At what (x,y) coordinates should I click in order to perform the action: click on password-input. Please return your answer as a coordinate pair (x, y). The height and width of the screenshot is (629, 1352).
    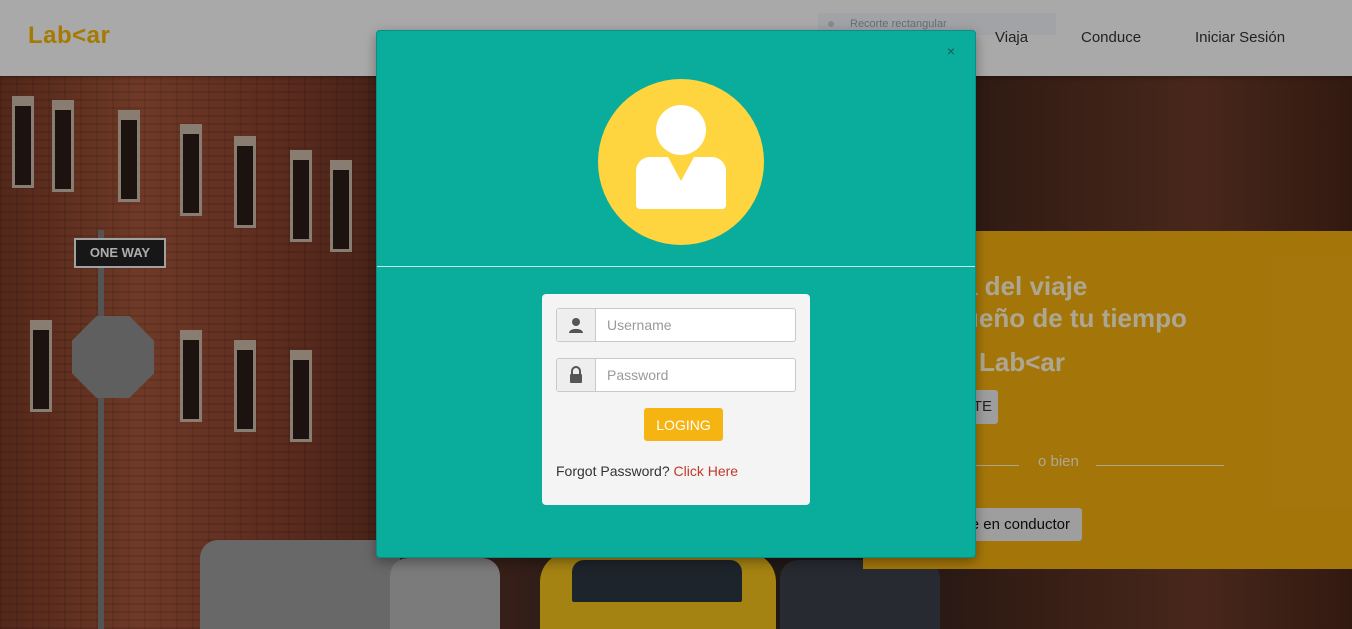
    Looking at the image, I should click on (695, 375).